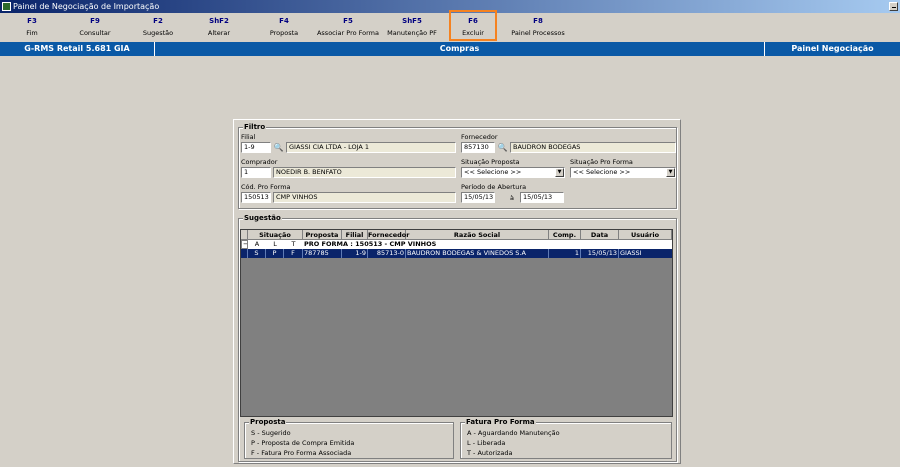 This screenshot has height=467, width=900. Describe the element at coordinates (473, 25) in the screenshot. I see `fkey-excluir-button: F6 Excluir` at that location.